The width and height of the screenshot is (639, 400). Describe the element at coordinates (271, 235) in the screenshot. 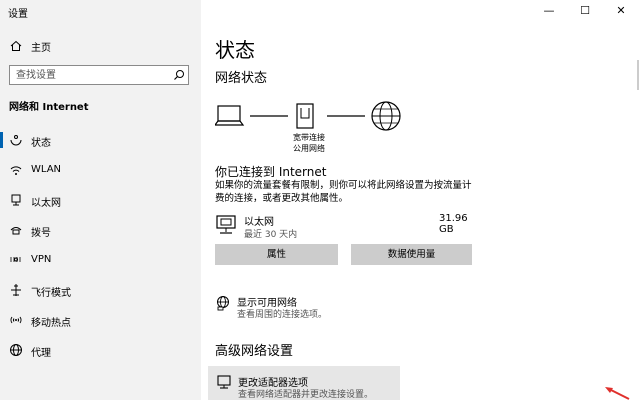

I see `ethernet-period: 最近 30 天内` at that location.